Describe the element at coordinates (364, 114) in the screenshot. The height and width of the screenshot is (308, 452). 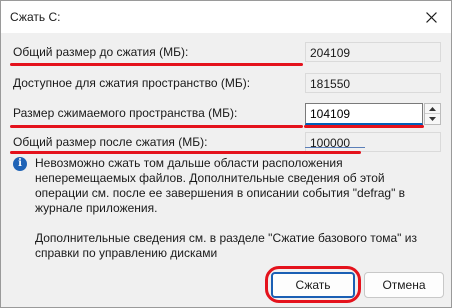
I see `shrink-amount-input: 104109` at that location.